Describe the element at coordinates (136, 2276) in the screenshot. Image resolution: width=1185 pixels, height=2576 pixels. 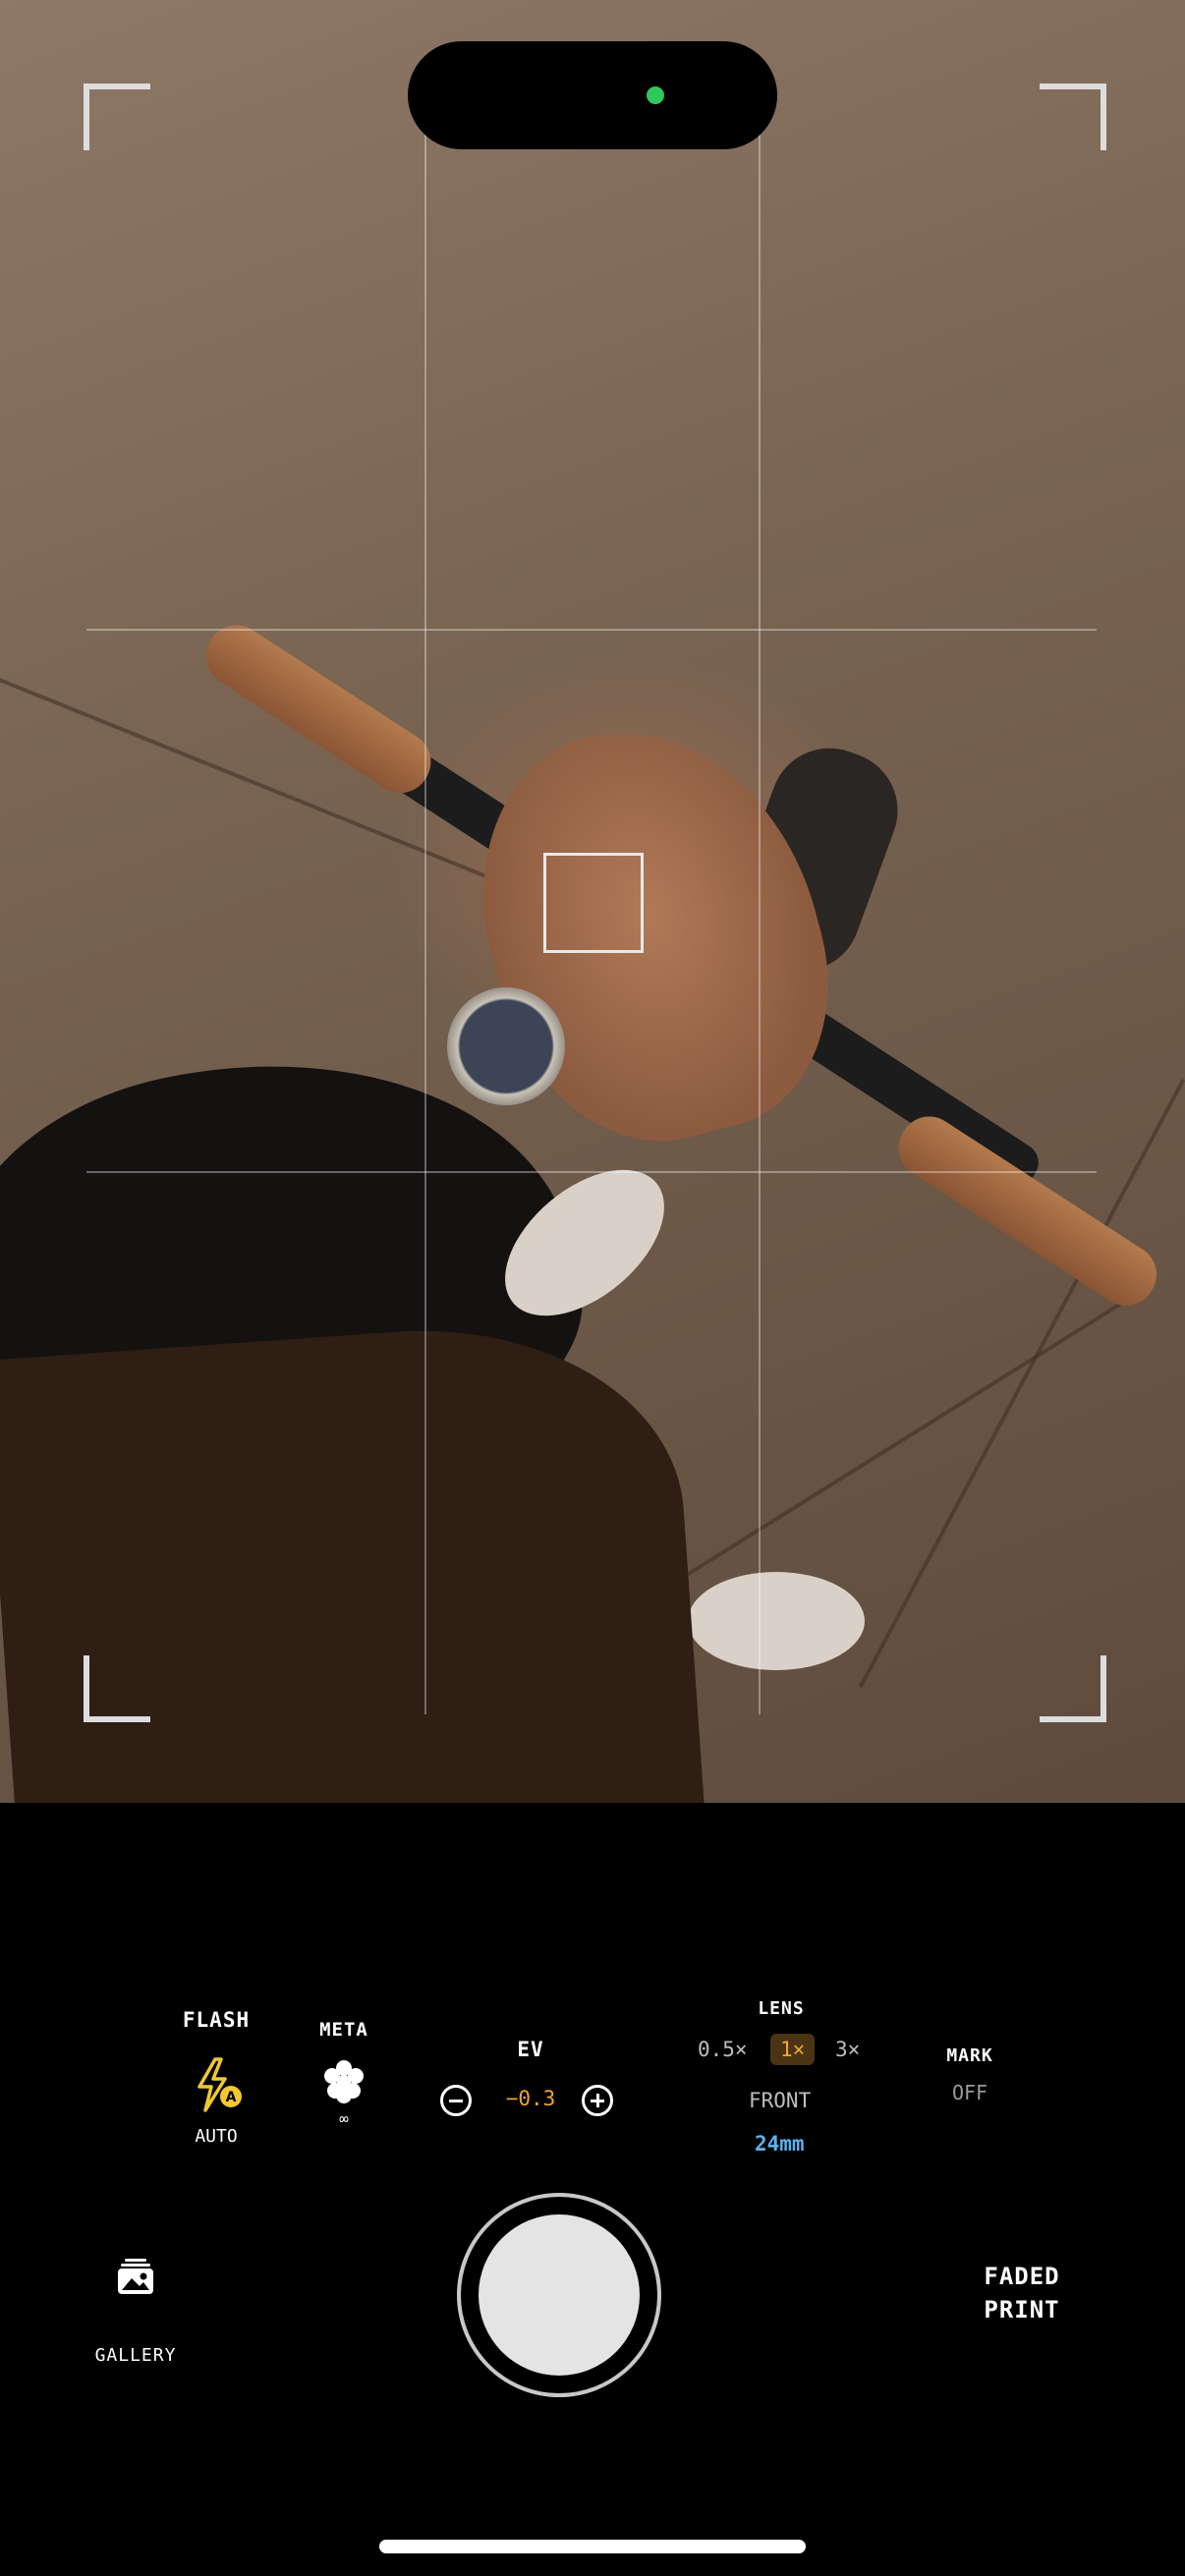
I see `gallery-icon` at that location.